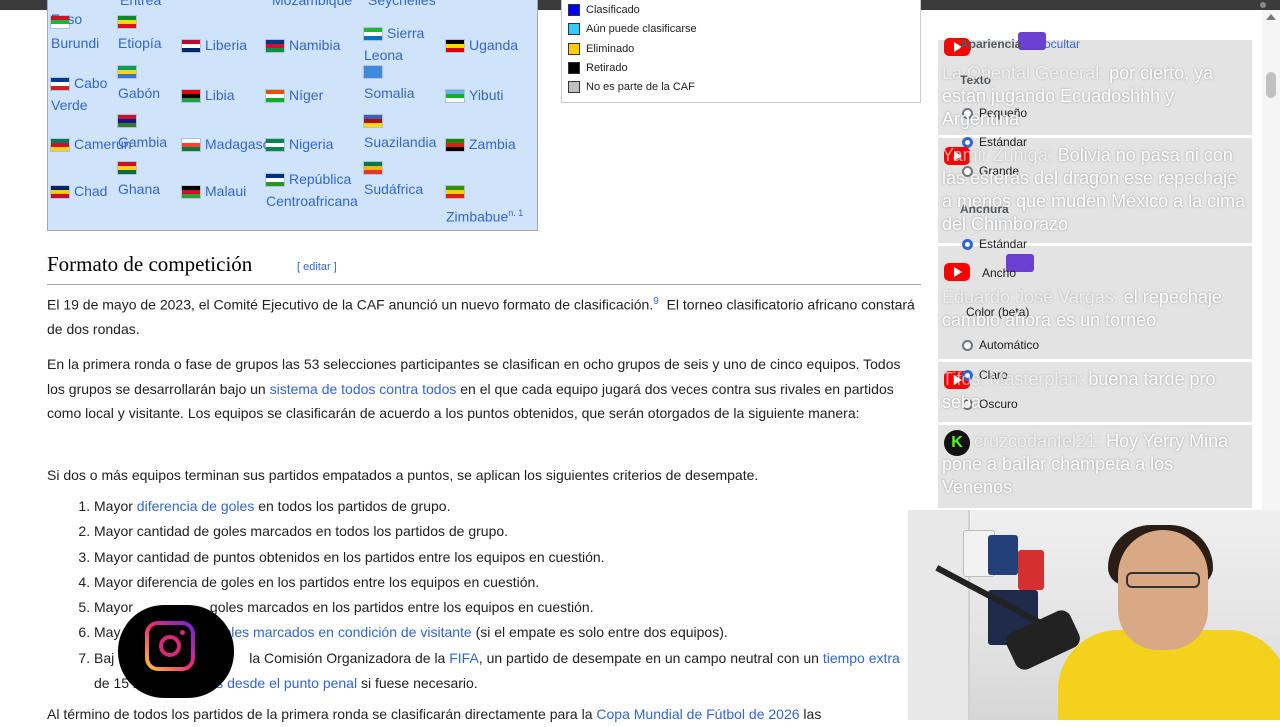  Describe the element at coordinates (492, 144) in the screenshot. I see `country-name: Zambia` at that location.